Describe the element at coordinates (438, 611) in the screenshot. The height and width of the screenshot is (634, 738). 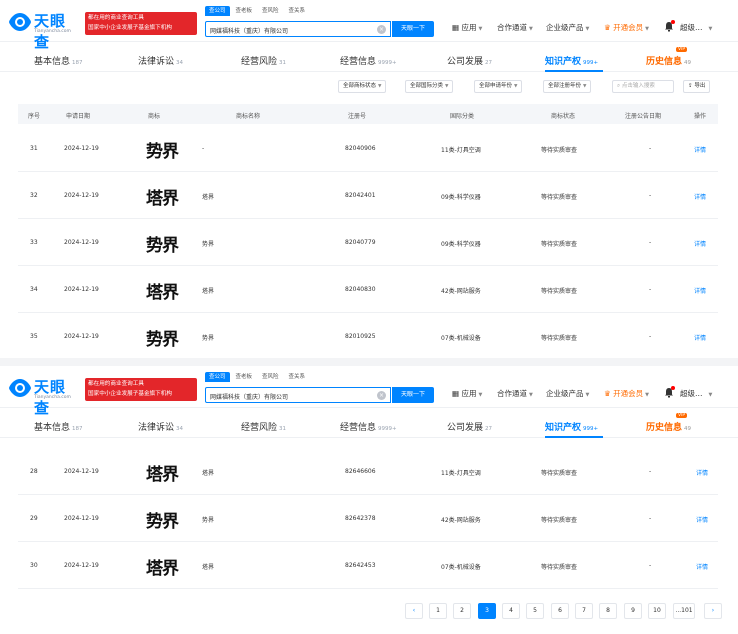
I see `page-button: 1` at that location.